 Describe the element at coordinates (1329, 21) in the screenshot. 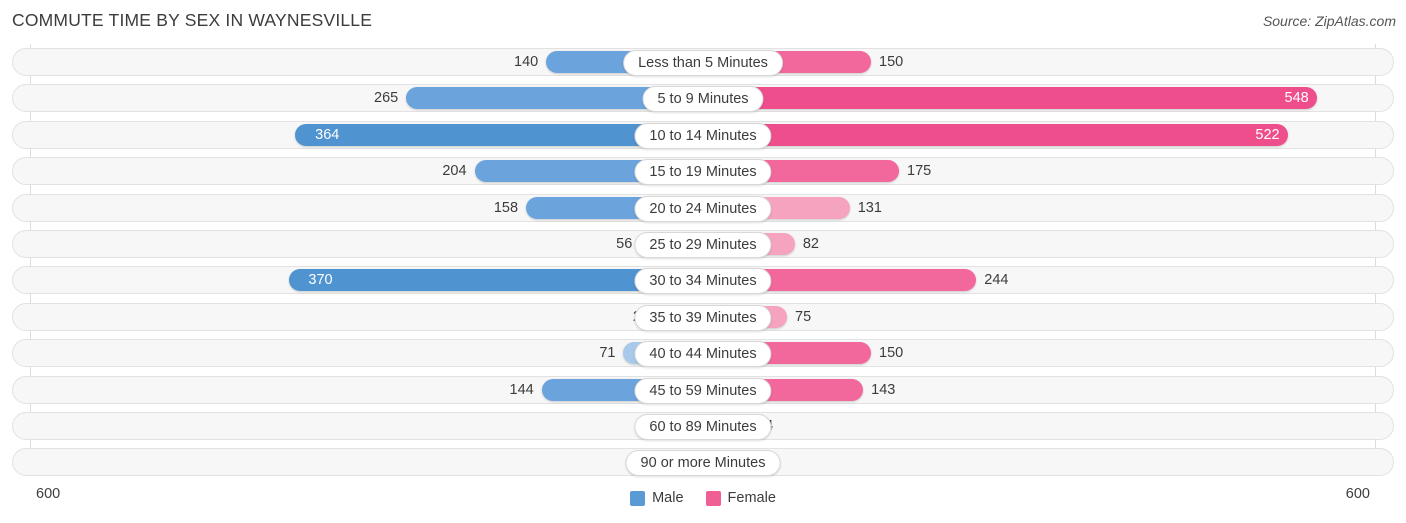

I see `source-attribution: Source: ZipAtlas.com` at that location.